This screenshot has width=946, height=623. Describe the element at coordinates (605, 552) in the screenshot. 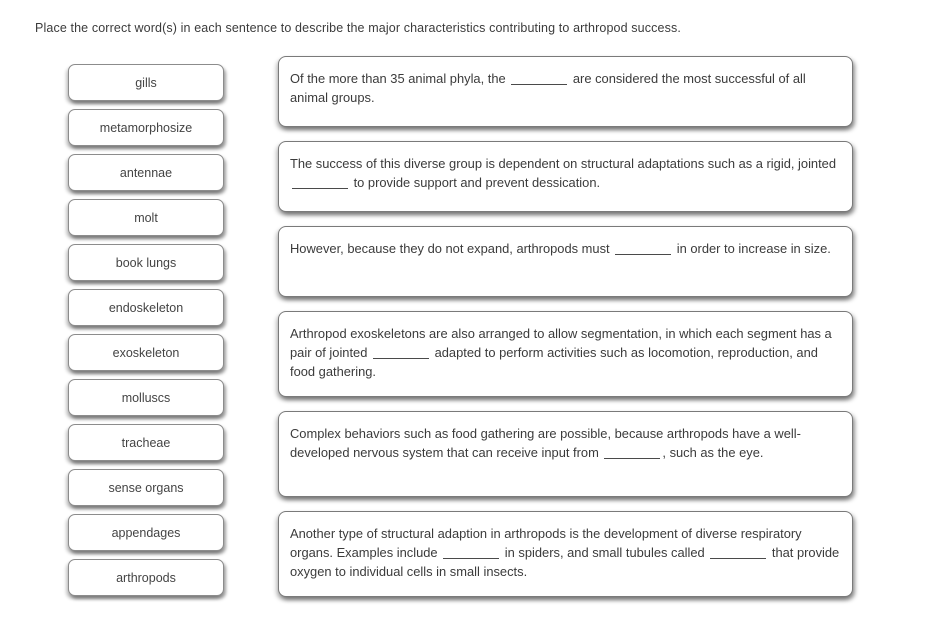

I see `sentence-text-run: in spiders, and small tubules called` at that location.